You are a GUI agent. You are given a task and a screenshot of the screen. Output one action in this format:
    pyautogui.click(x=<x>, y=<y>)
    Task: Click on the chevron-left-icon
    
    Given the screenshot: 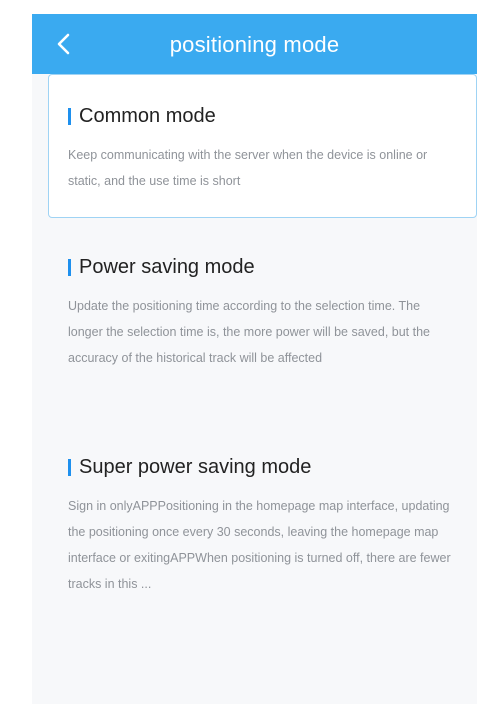 What is the action you would take?
    pyautogui.click(x=64, y=44)
    